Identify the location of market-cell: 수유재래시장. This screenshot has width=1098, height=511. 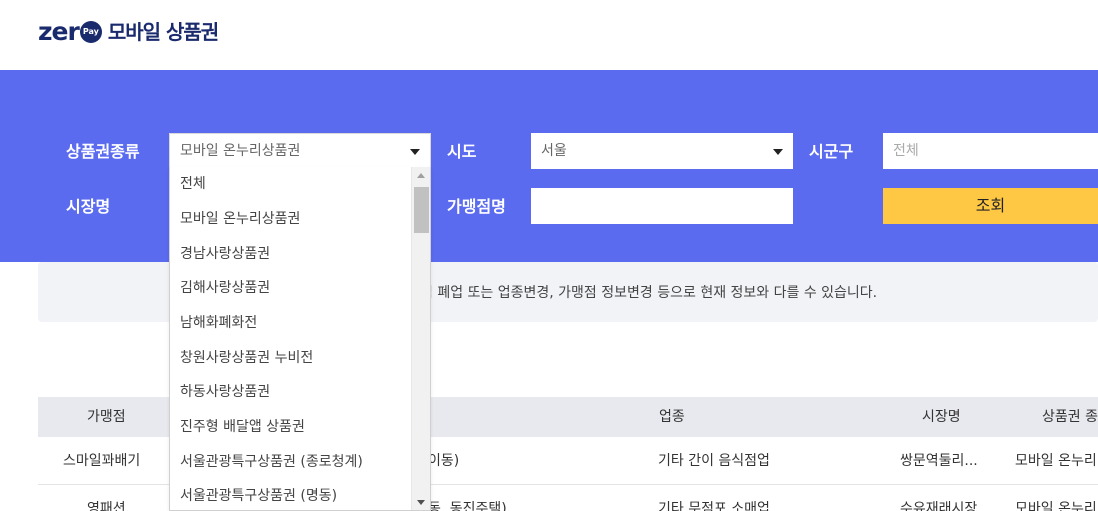
(939, 506).